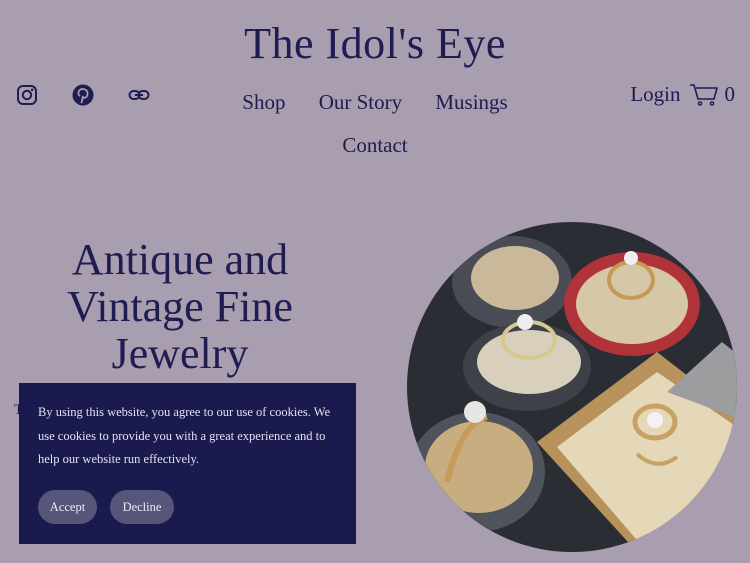 This screenshot has height=563, width=750. I want to click on hero-title-line: Antique and, so click(180, 259).